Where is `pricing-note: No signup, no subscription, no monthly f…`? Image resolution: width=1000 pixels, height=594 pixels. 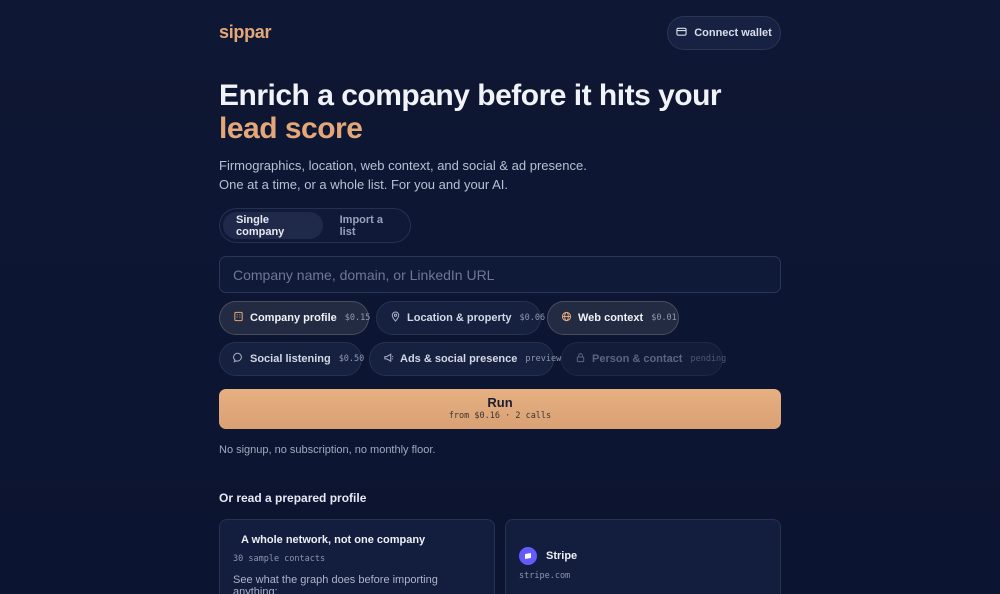 pricing-note: No signup, no subscription, no monthly f… is located at coordinates (327, 450).